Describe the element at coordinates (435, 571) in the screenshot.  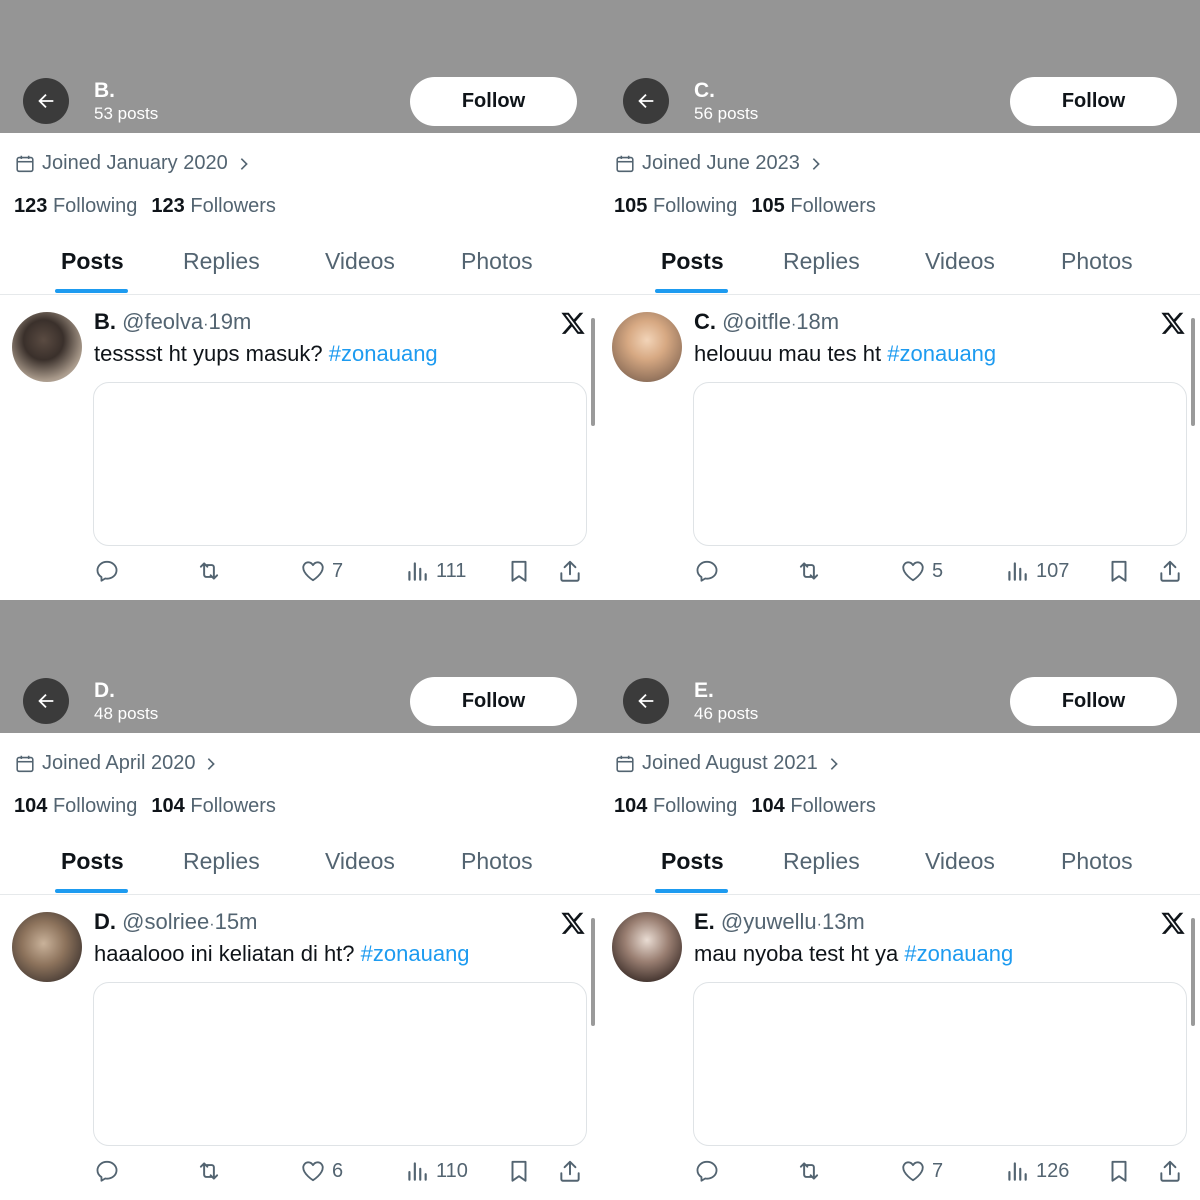
I see `views-button: 111` at that location.